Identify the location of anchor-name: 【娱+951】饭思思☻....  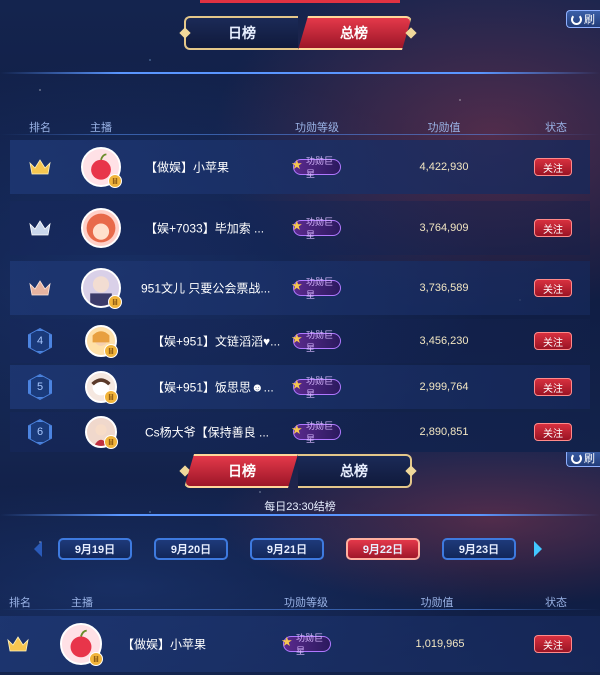
(213, 387).